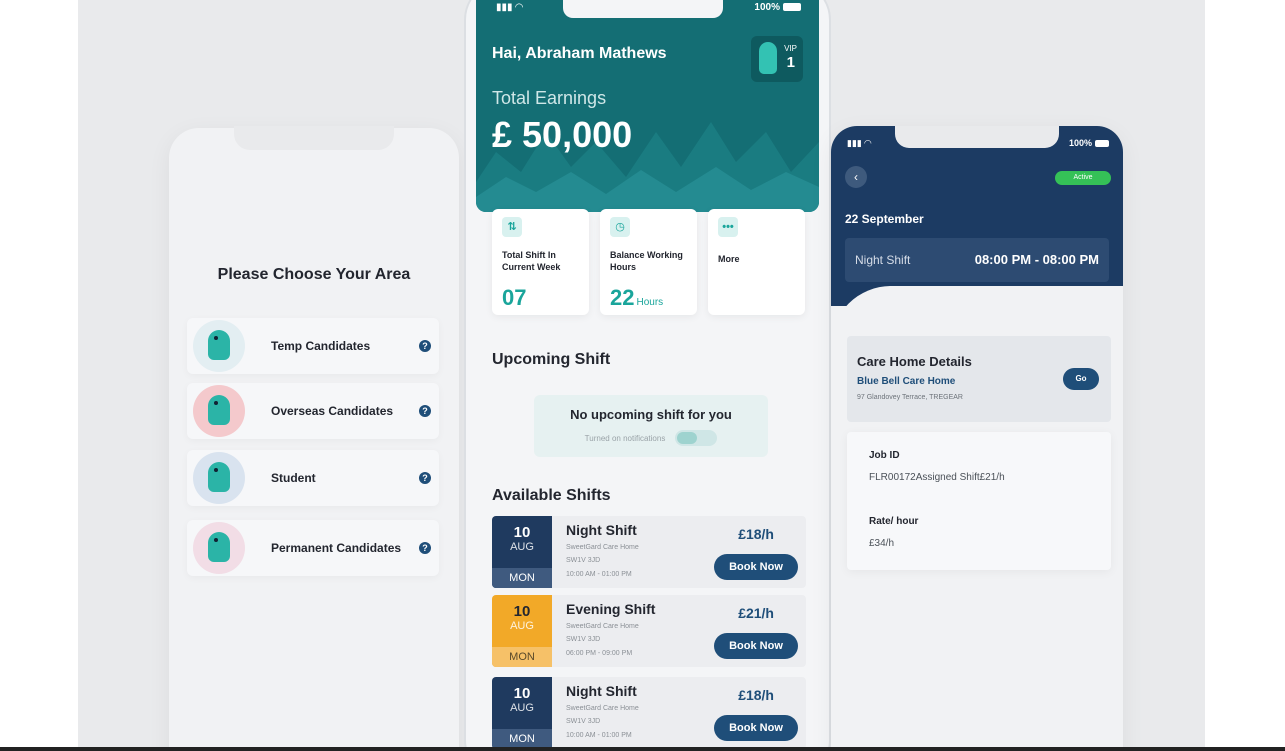 The width and height of the screenshot is (1285, 751). I want to click on job-id-label: Job ID, so click(884, 455).